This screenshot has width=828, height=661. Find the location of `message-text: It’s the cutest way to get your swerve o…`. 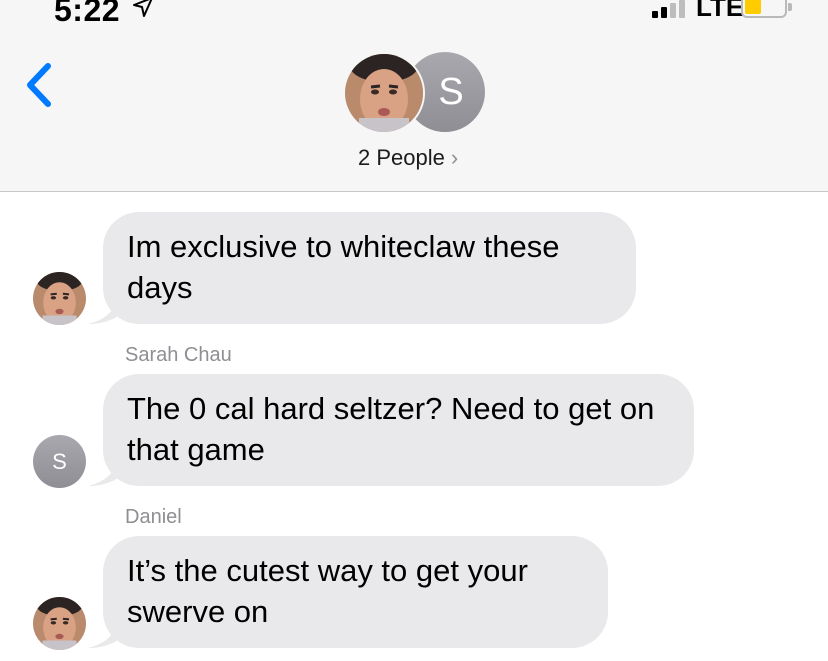

message-text: It’s the cutest way to get your swerve o… is located at coordinates (327, 591).